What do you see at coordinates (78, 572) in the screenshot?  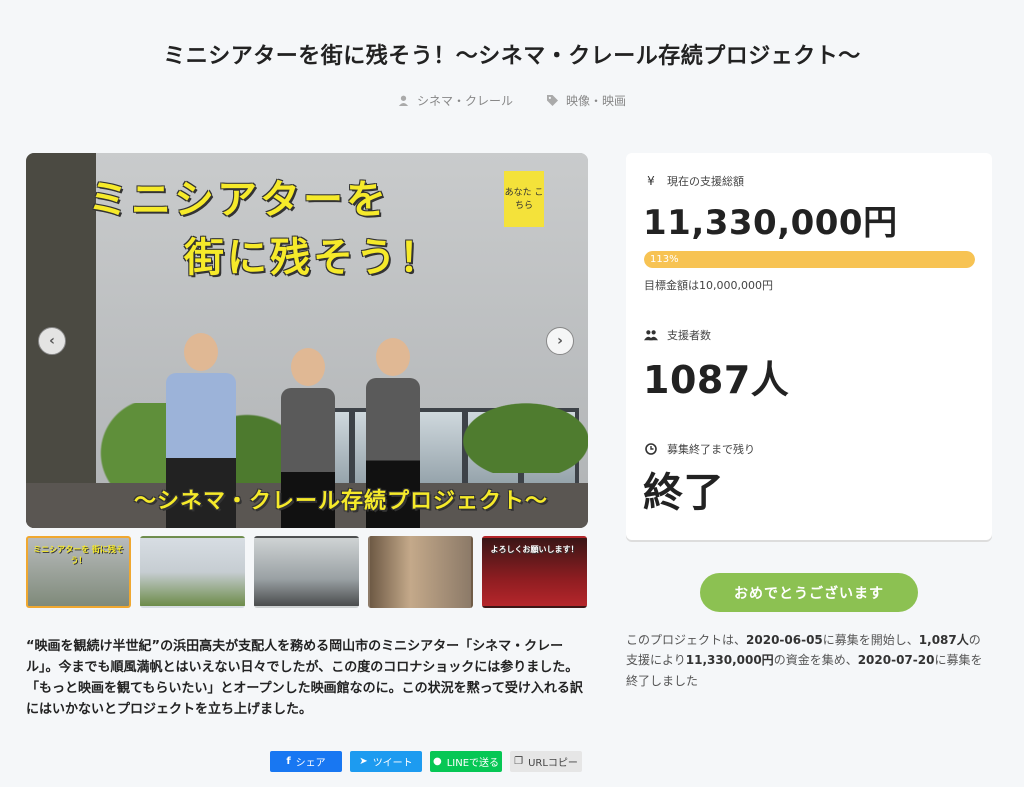 I see `thumbnail-1: ミニシアターを 街に残そう！` at bounding box center [78, 572].